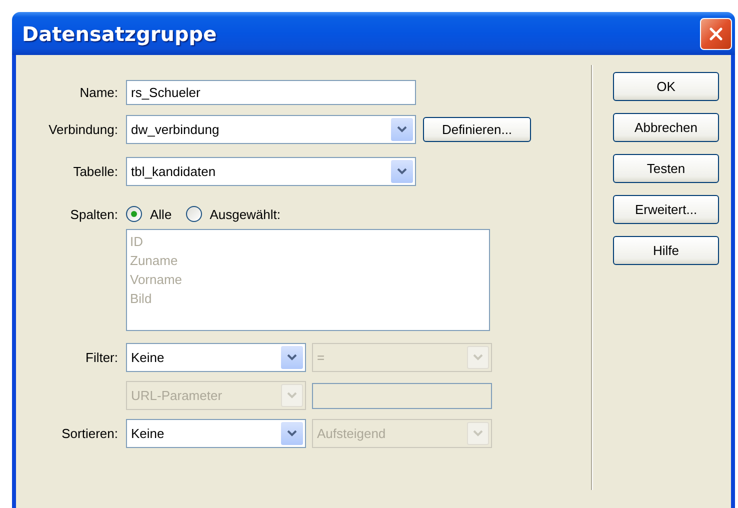 This screenshot has width=738, height=508. I want to click on columns-label: Spalten:, so click(93, 214).